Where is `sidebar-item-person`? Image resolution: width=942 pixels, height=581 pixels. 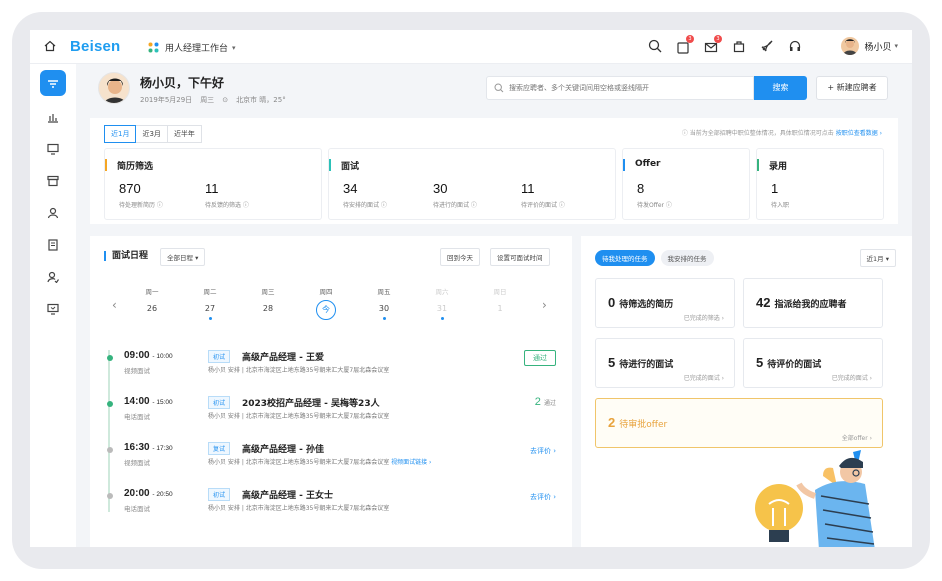 sidebar-item-person is located at coordinates (53, 213).